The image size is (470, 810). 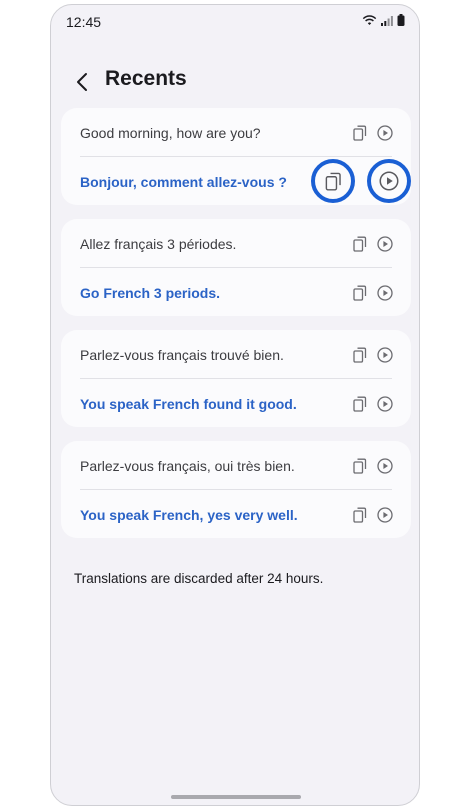 I want to click on back-button, so click(x=82, y=82).